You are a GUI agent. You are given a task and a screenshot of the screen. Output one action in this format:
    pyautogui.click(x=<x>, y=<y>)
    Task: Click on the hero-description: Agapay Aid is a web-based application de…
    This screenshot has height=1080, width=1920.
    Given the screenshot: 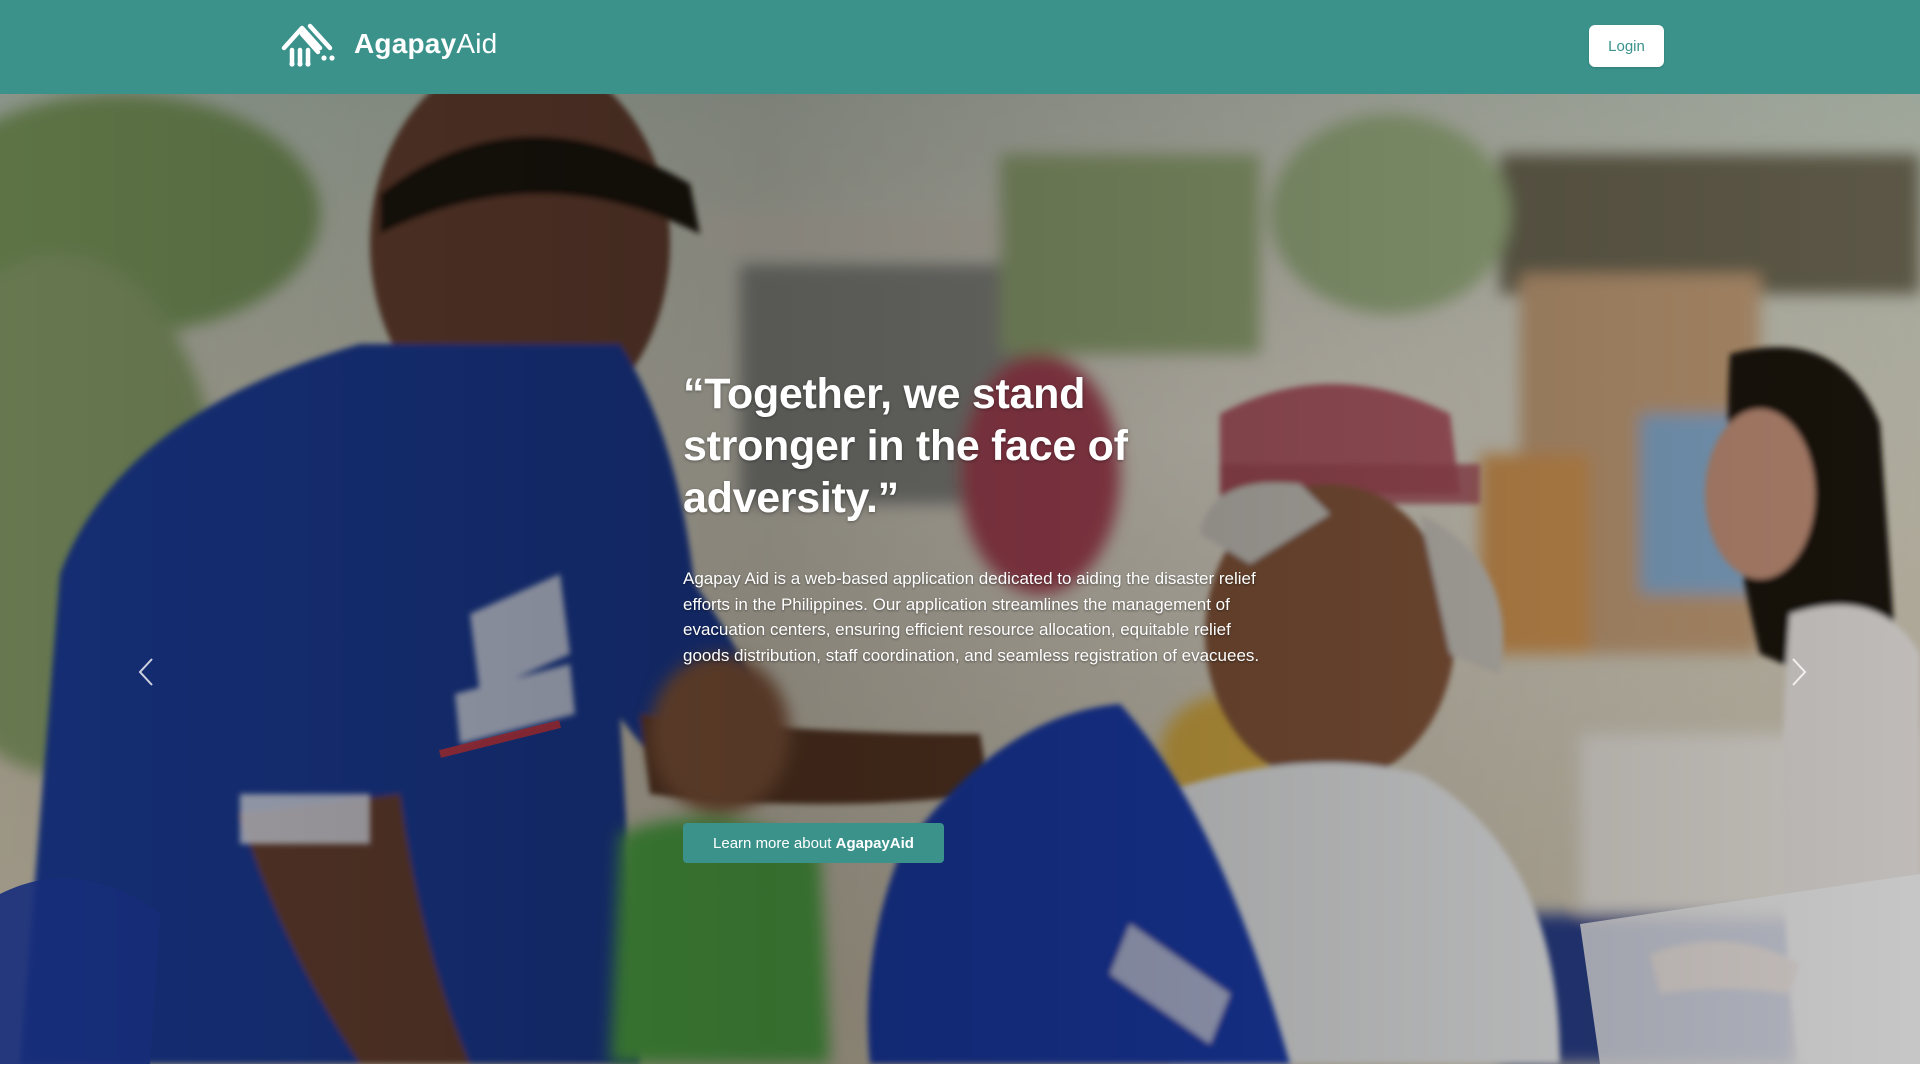 What is the action you would take?
    pyautogui.click(x=971, y=617)
    